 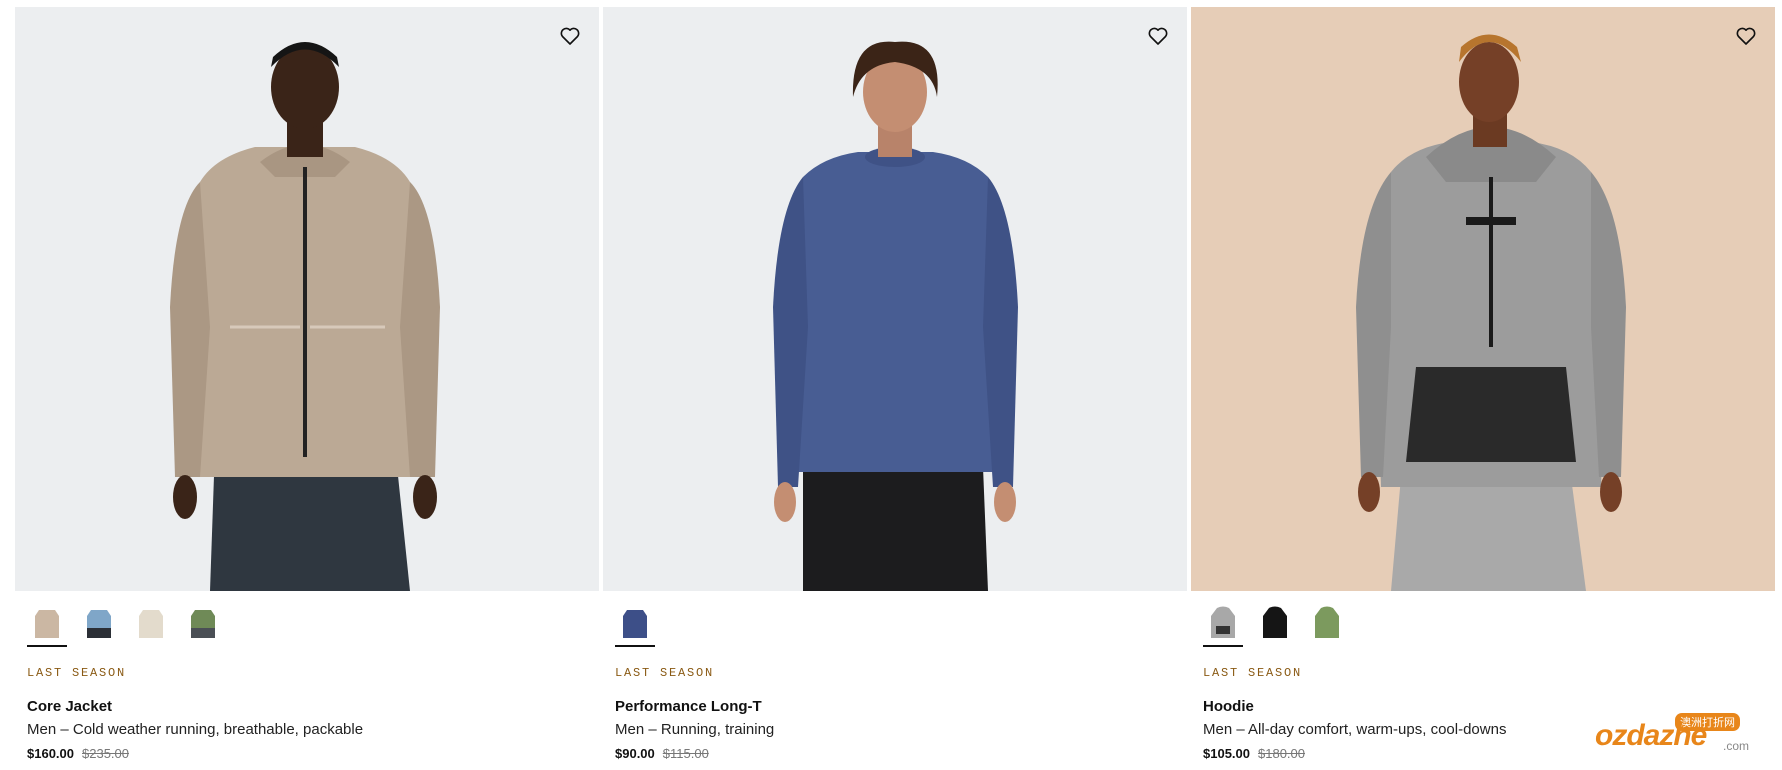 I want to click on shirt-thumb-icon, so click(x=635, y=624).